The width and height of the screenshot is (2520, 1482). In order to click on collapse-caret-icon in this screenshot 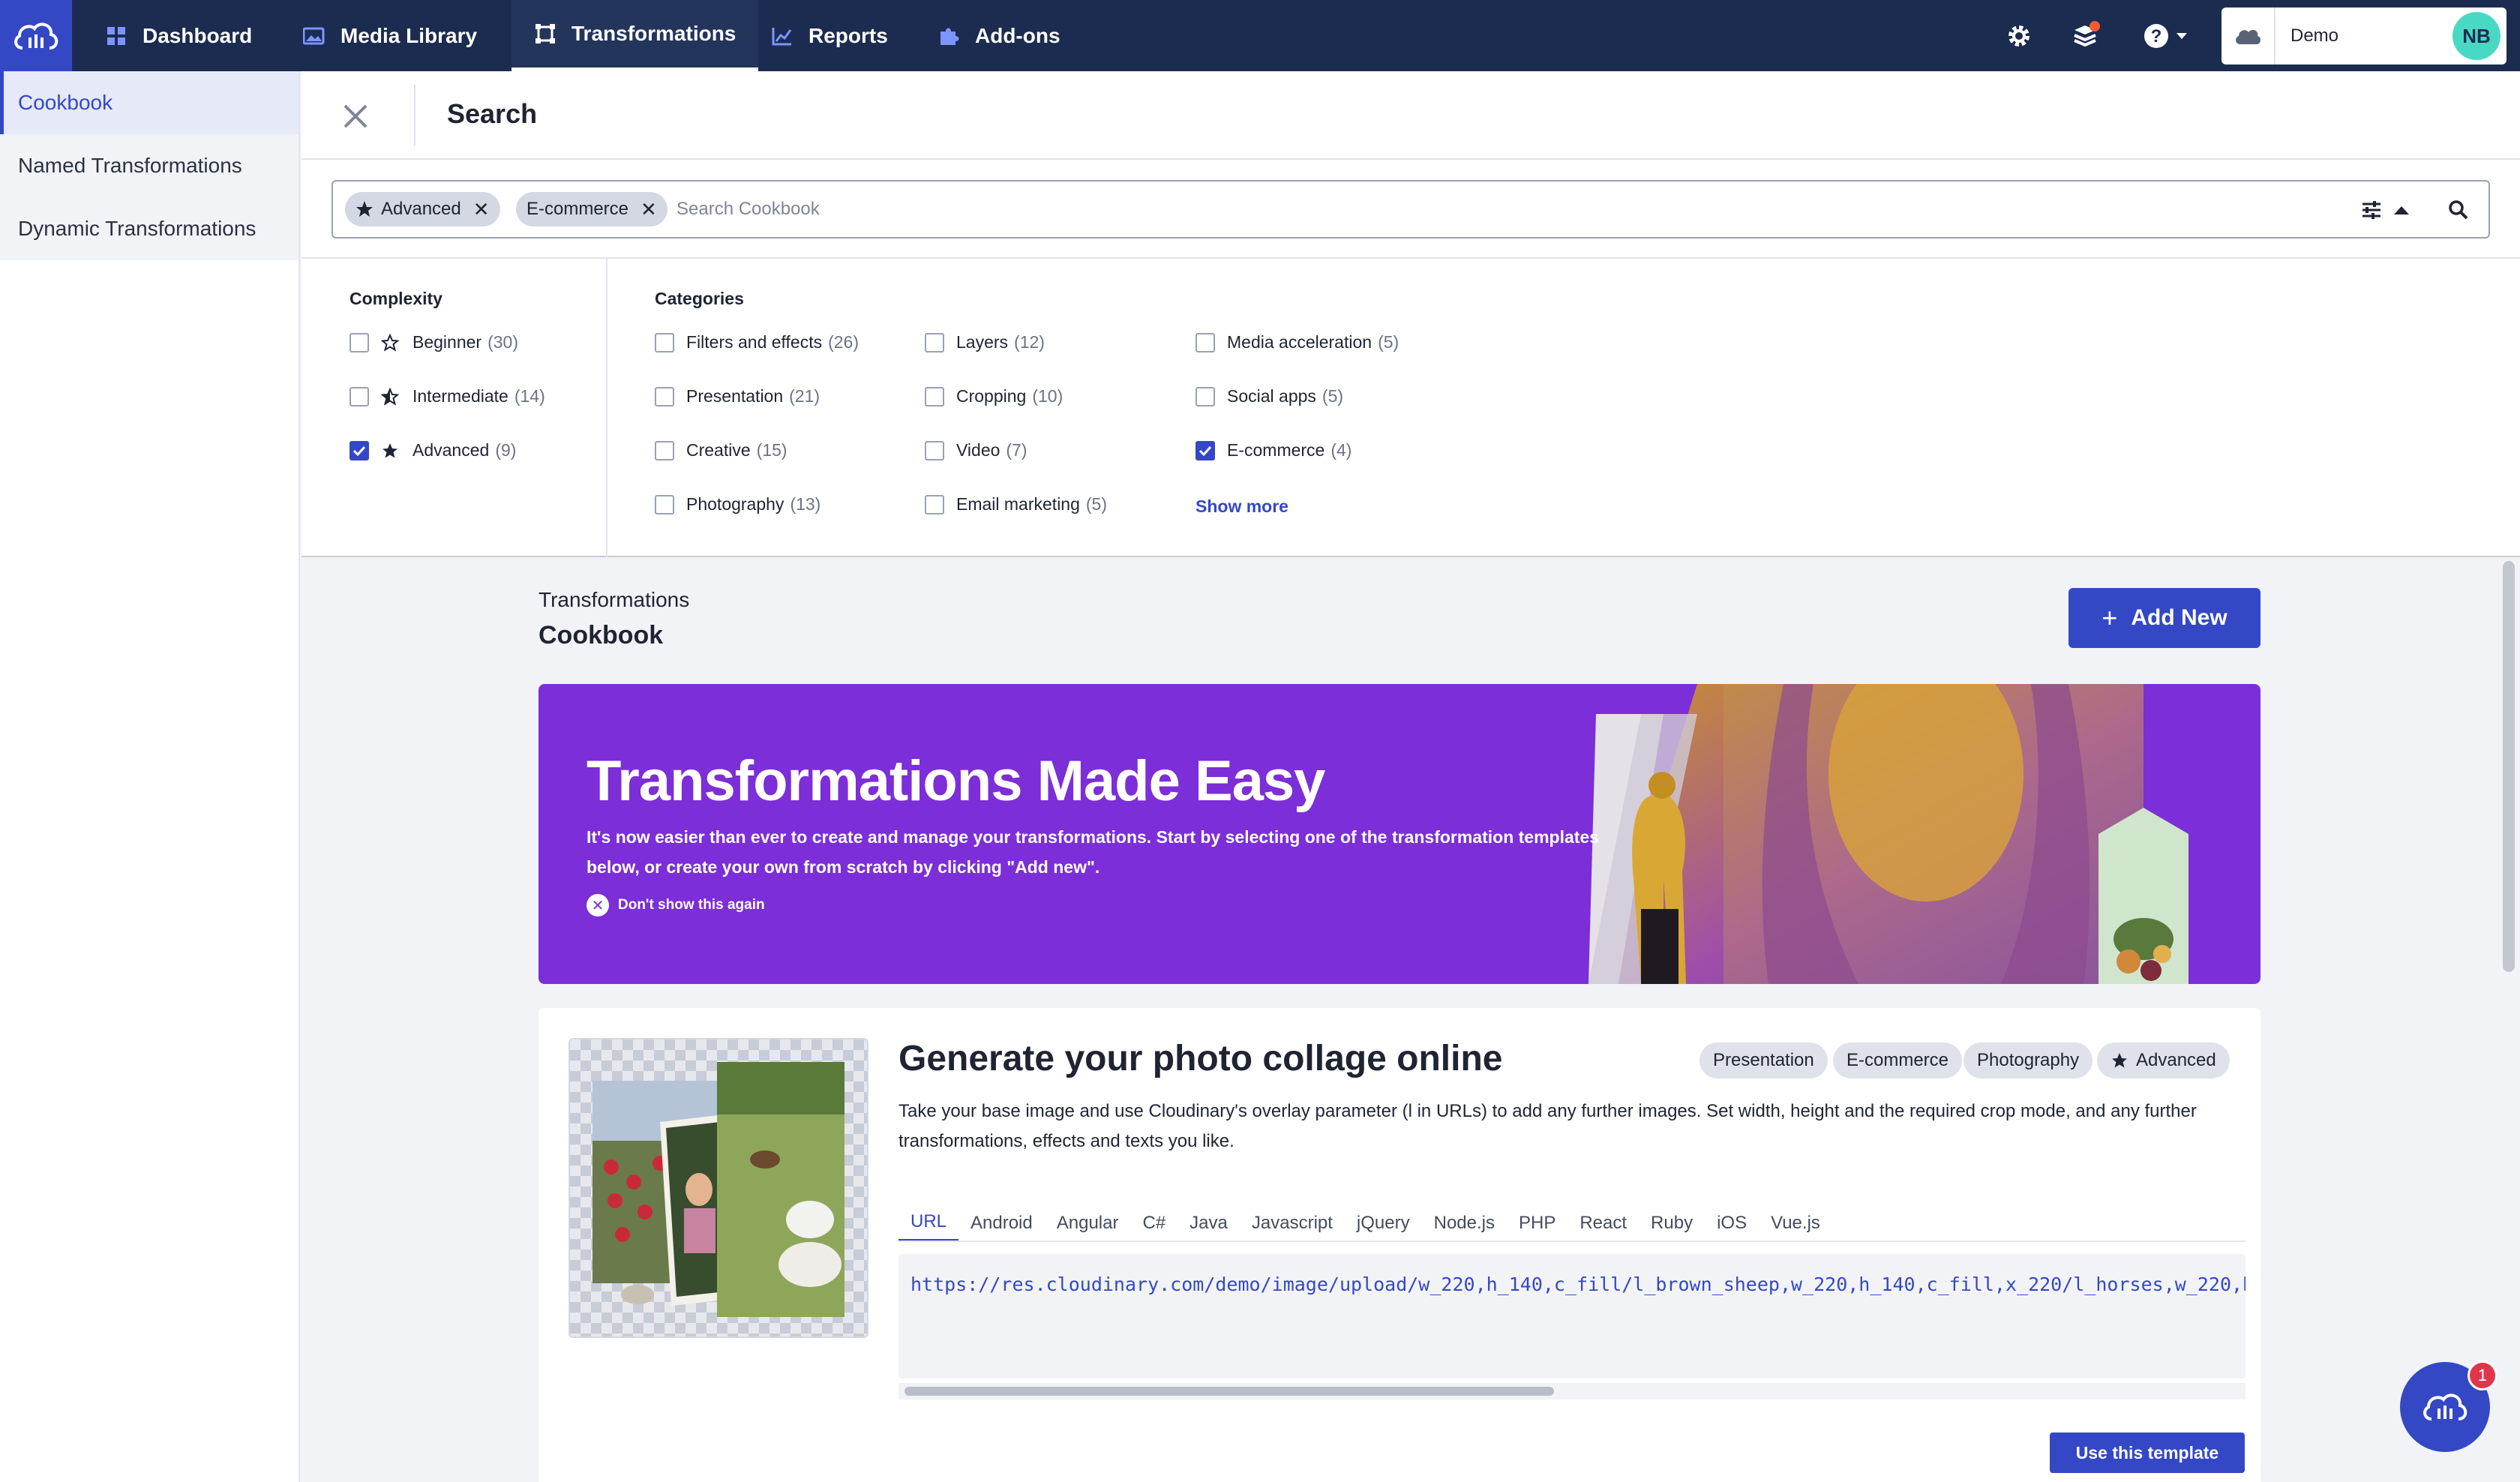, I will do `click(2401, 210)`.